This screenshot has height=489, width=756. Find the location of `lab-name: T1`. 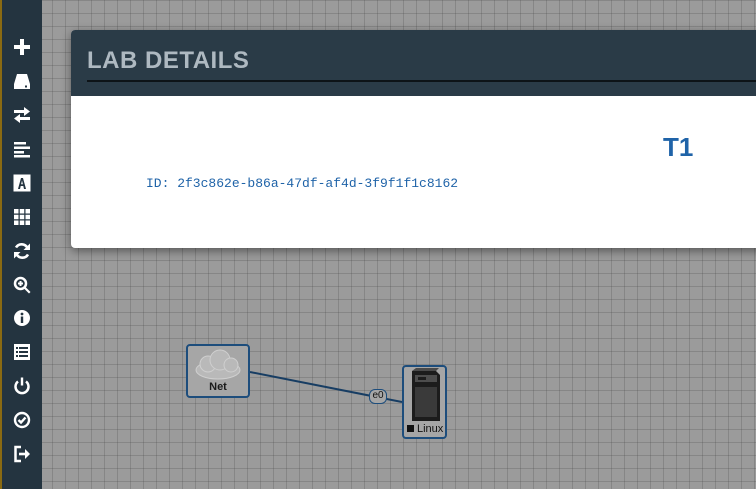

lab-name: T1 is located at coordinates (678, 147).